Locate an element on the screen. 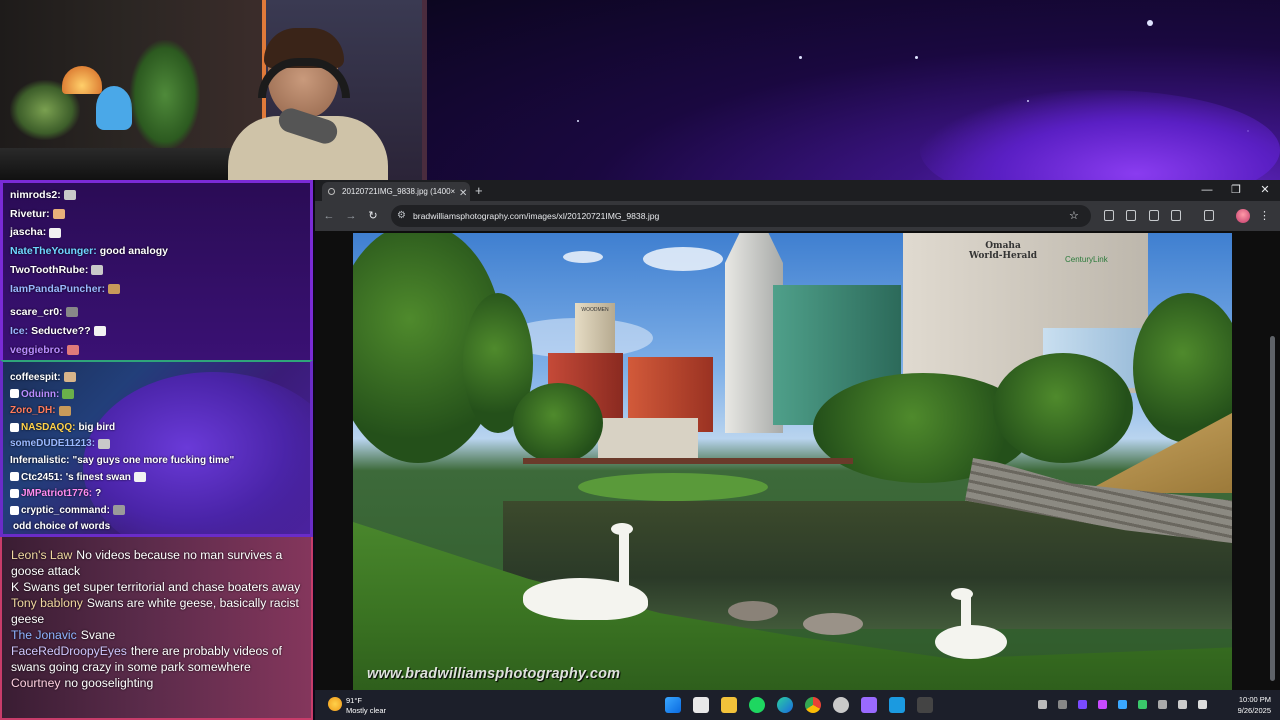  chat-message: IamPandaPuncher: is located at coordinates (156, 289).